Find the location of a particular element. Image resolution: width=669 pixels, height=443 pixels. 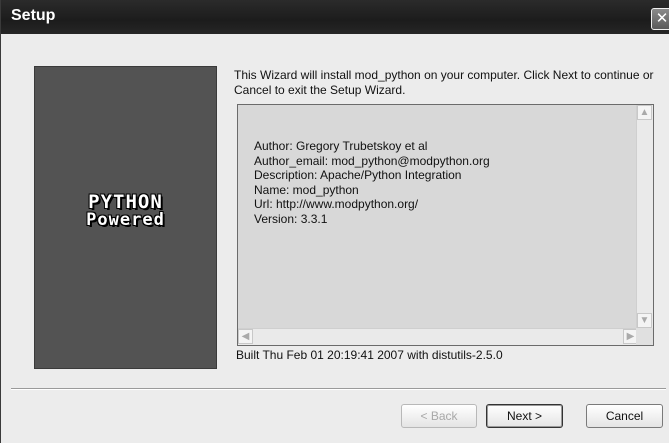

footer-separator is located at coordinates (338, 389).